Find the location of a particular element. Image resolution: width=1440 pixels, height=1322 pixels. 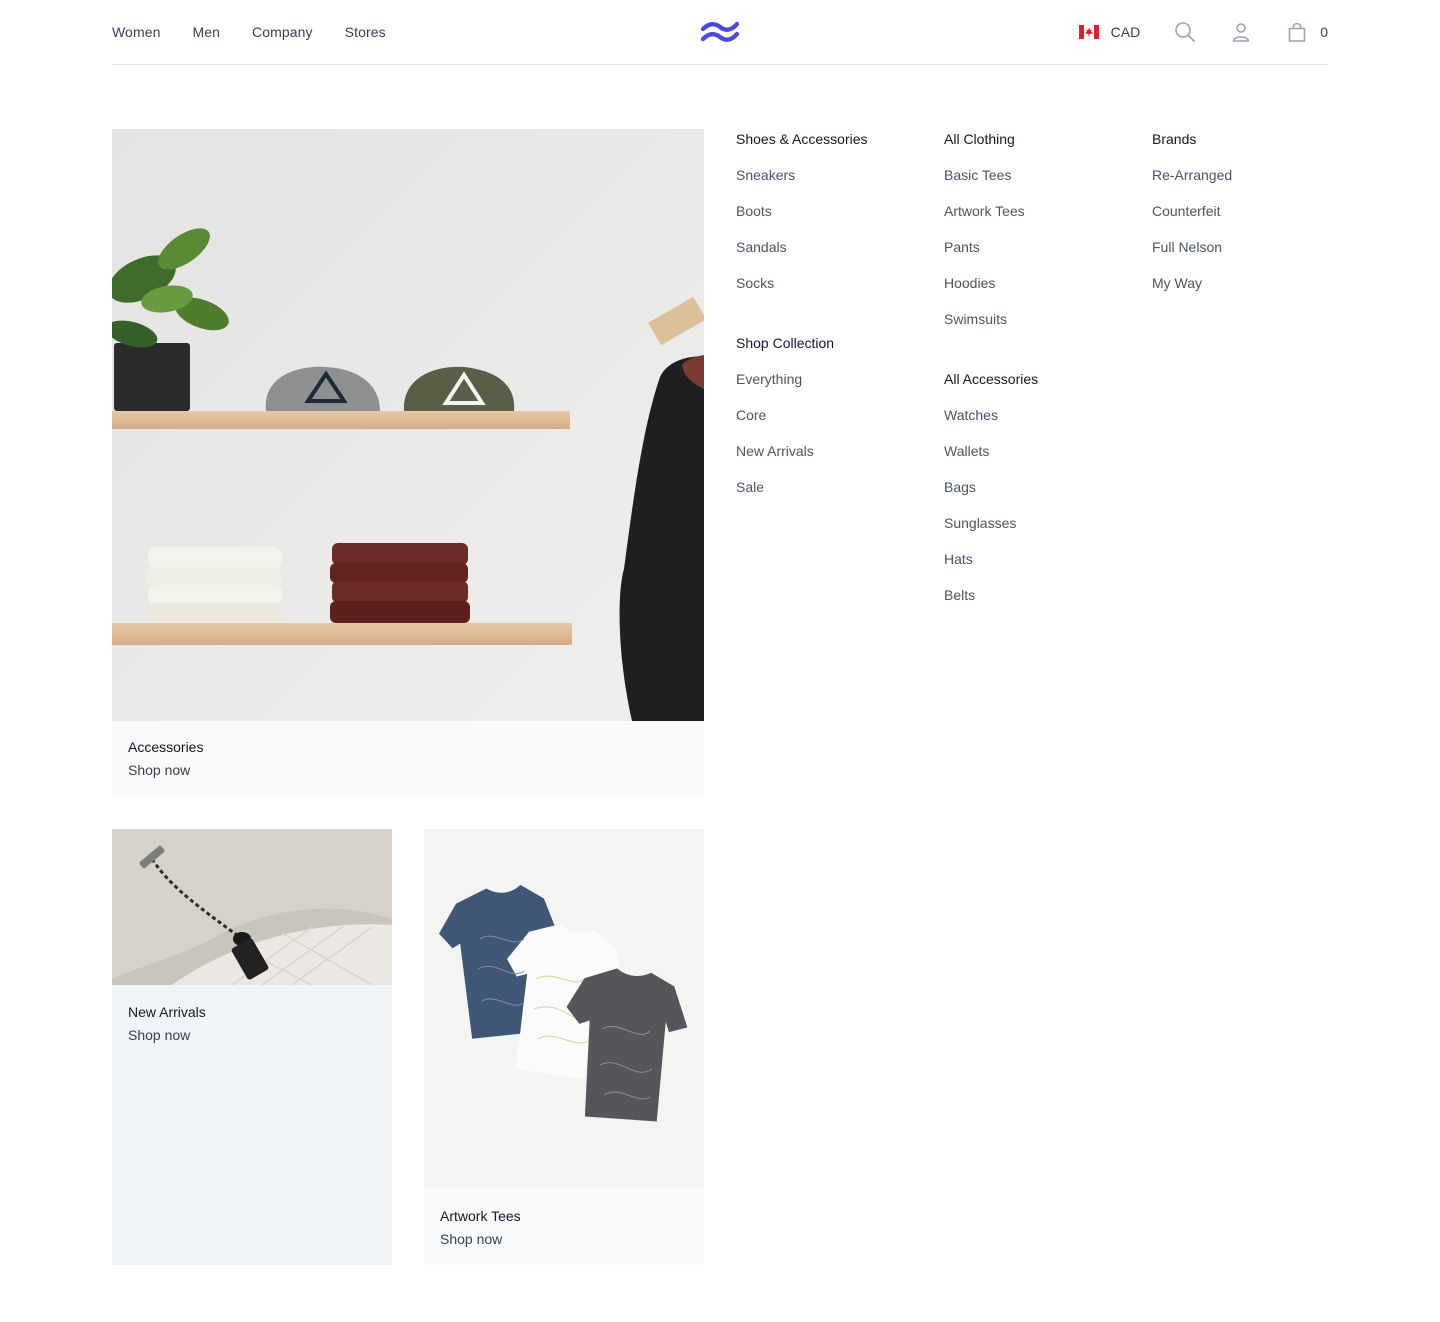

menu-link-sale: Sale is located at coordinates (750, 487).